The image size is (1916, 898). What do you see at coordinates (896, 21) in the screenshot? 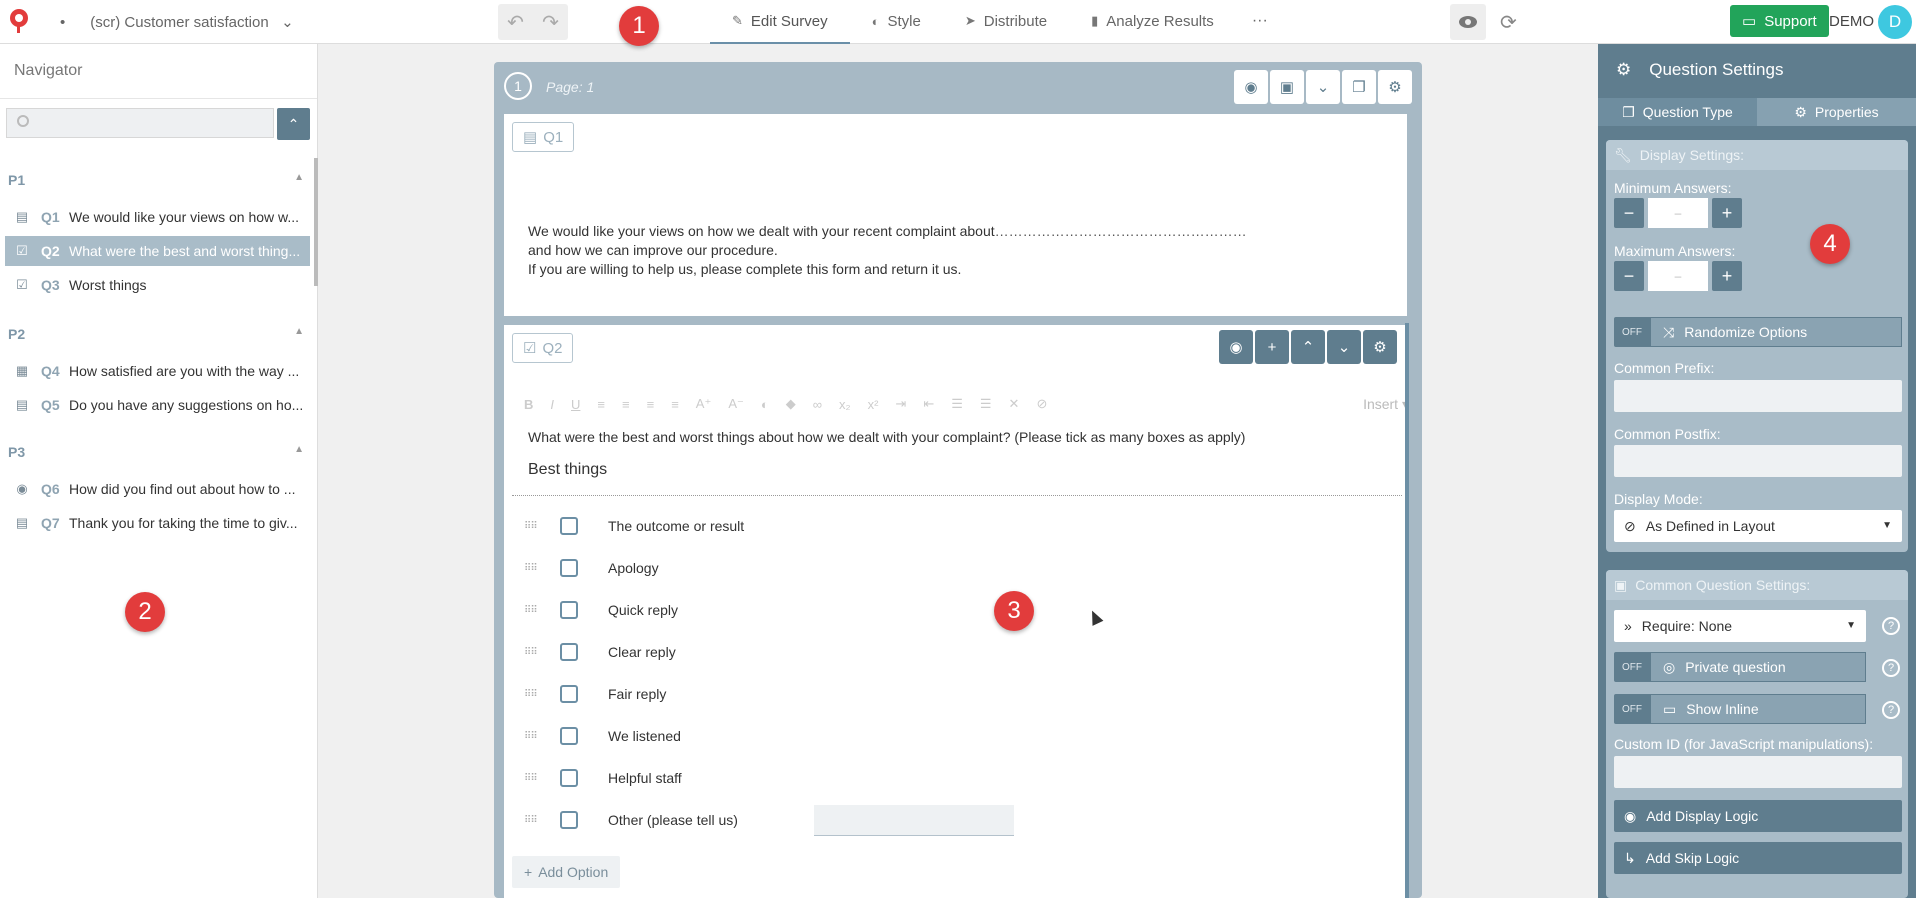
I see `tab-style: ◐ Style` at bounding box center [896, 21].